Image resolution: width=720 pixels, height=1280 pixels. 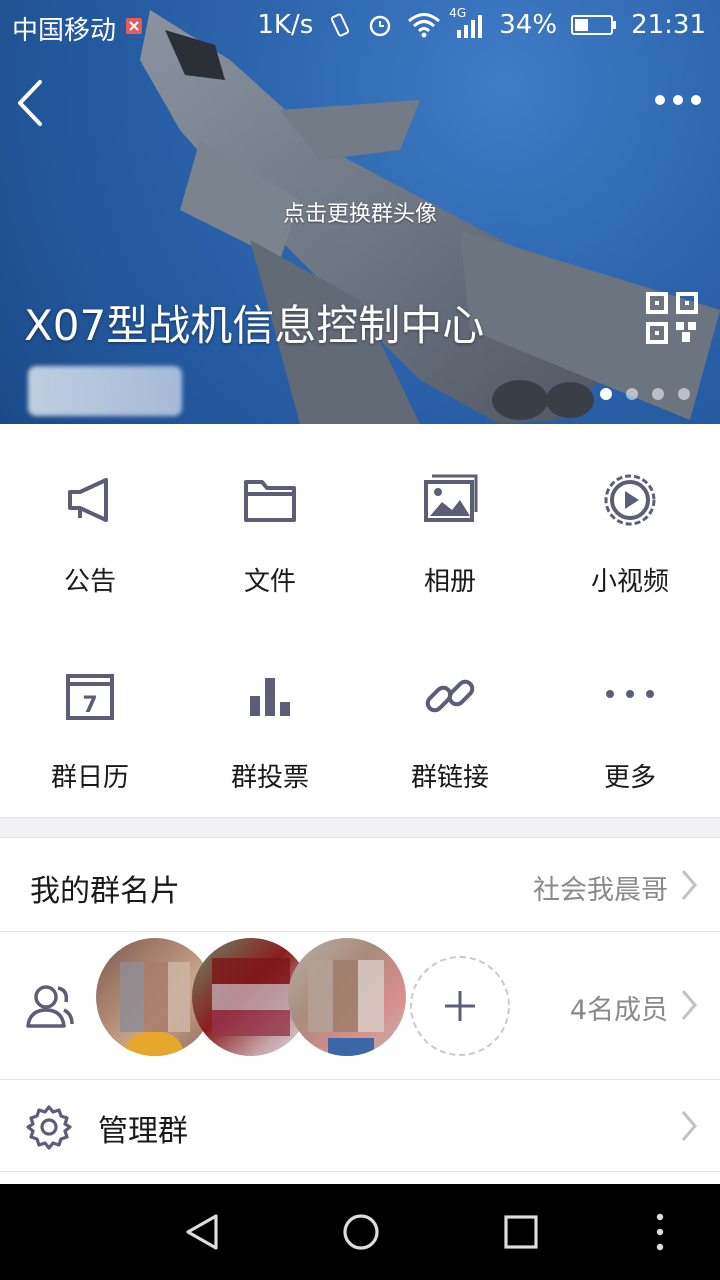 I want to click on battery-percent: 34%, so click(x=528, y=25).